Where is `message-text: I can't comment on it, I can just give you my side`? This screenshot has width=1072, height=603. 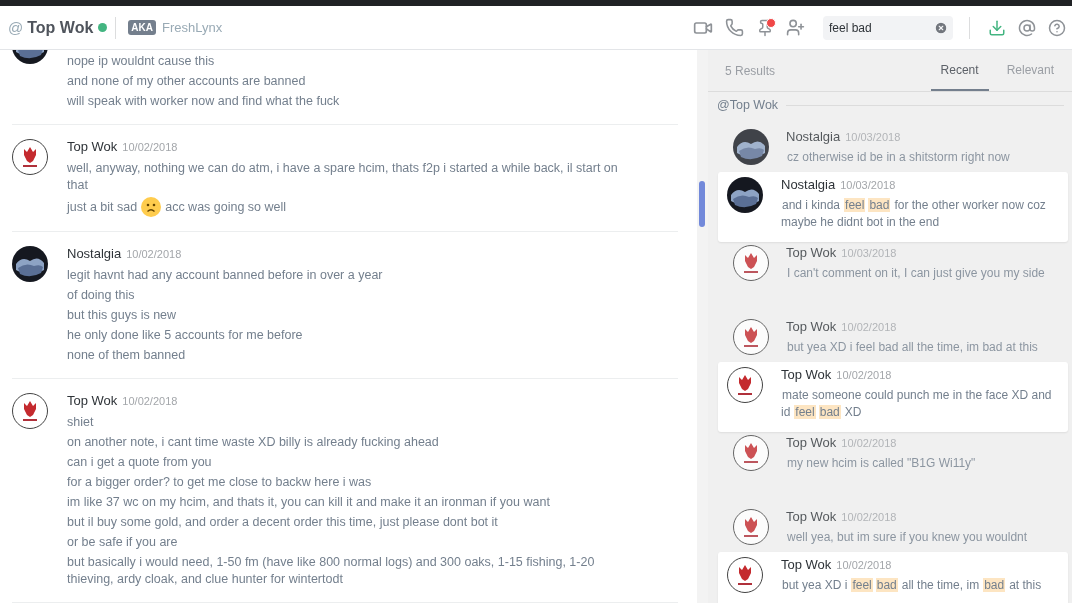 message-text: I can't comment on it, I can just give you my side is located at coordinates (916, 273).